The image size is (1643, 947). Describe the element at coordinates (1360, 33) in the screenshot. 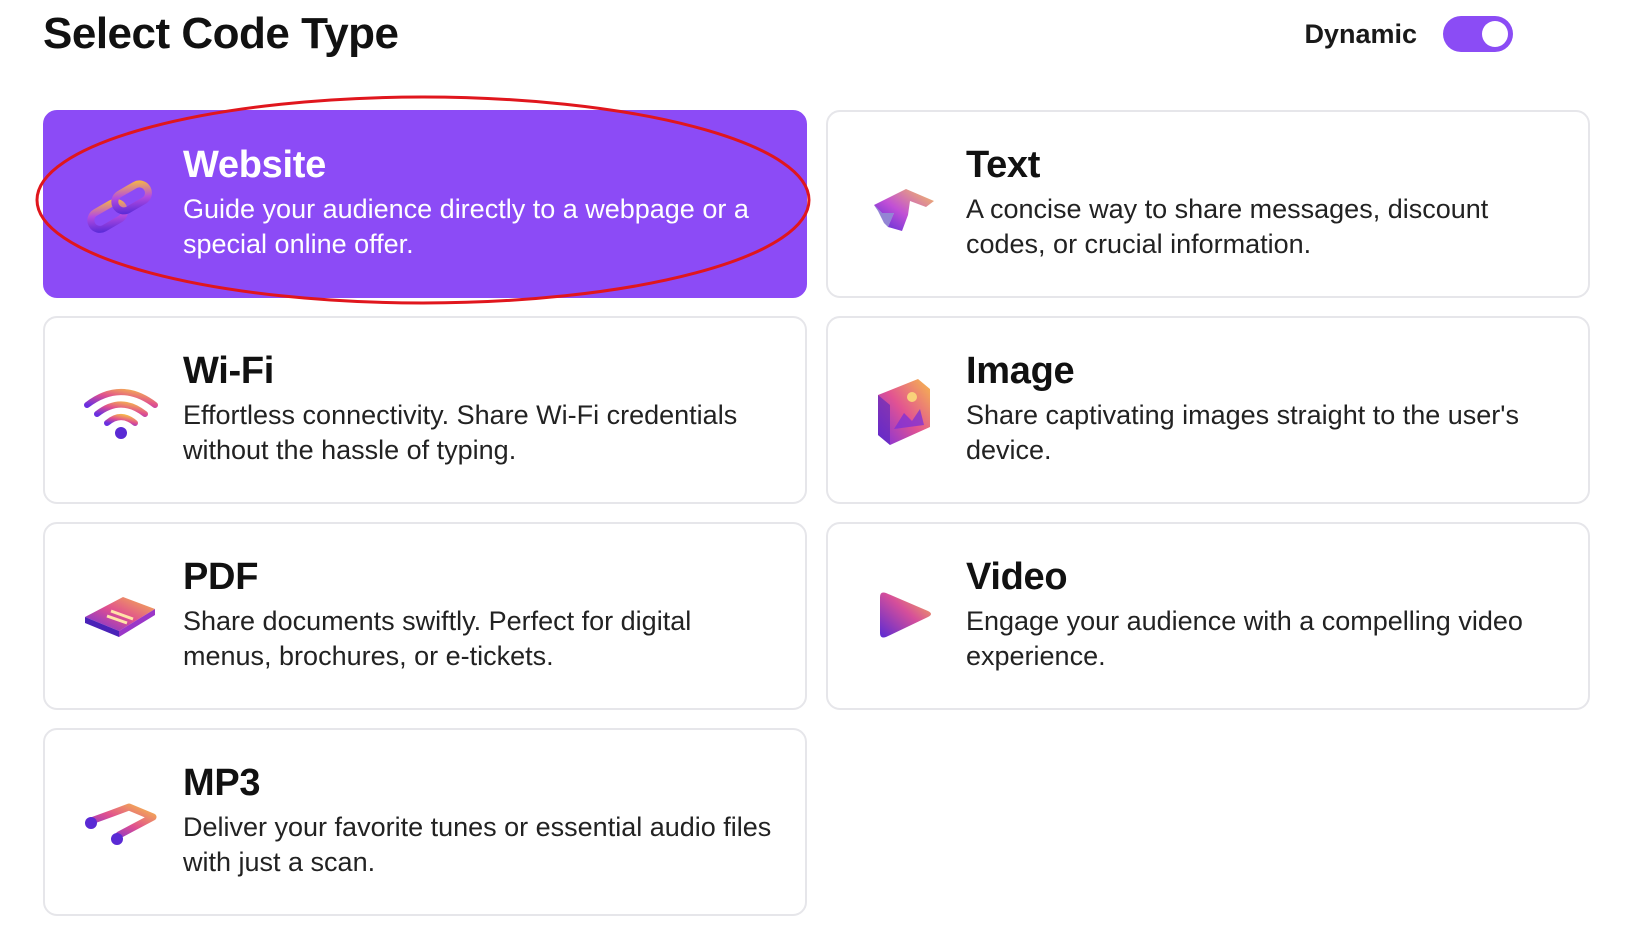

I see `dynamic-label: Dynamic` at that location.